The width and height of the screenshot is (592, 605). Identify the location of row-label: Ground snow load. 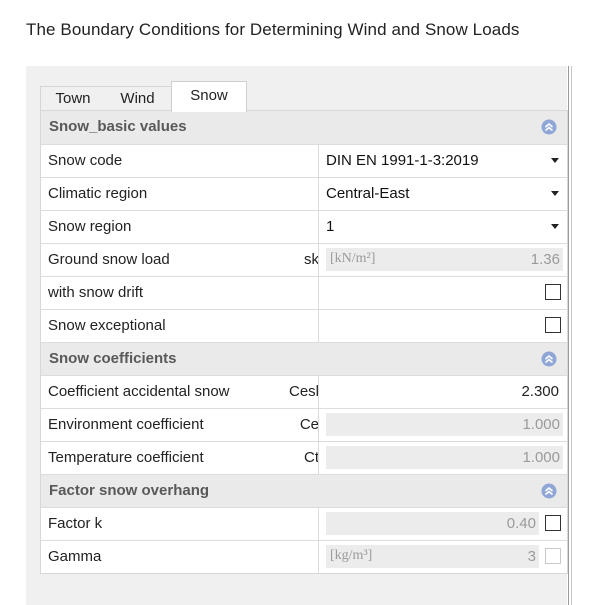
(109, 259).